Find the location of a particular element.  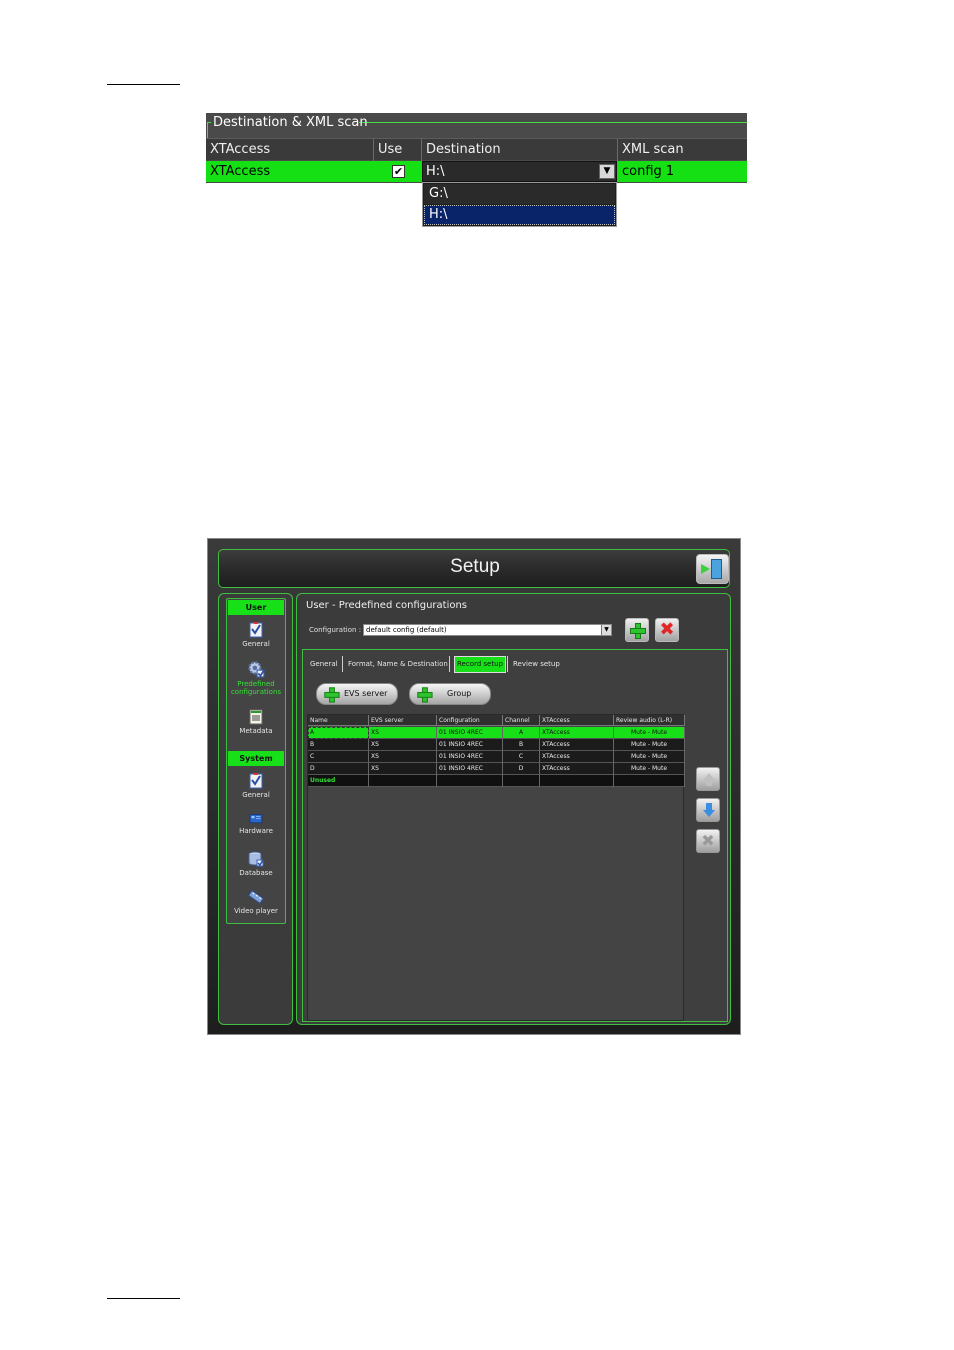

exit-door-icon is located at coordinates (716, 569).